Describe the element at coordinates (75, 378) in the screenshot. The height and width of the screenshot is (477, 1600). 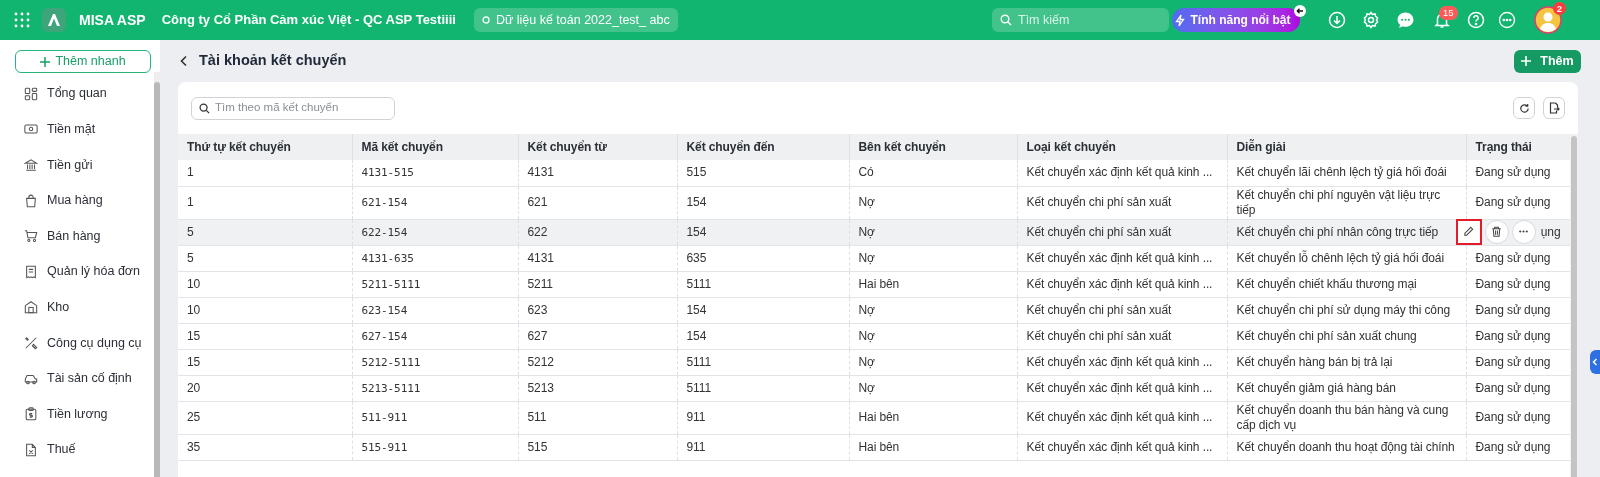
I see `sidebar-item: Tài sản cố định` at that location.